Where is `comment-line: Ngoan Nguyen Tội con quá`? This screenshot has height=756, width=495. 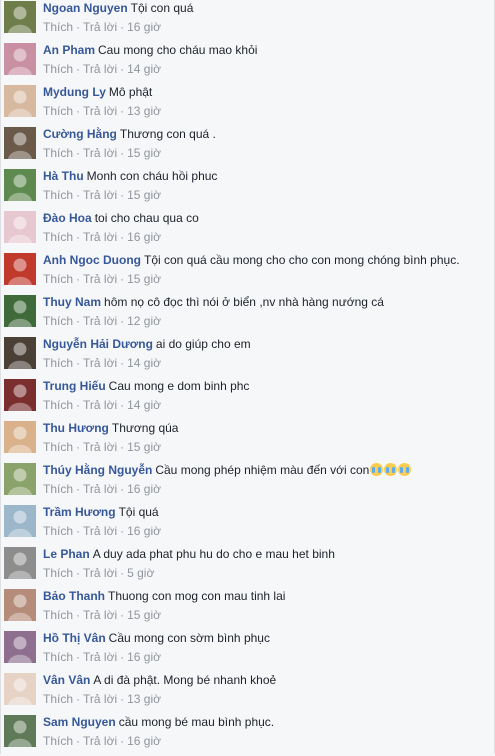
comment-line: Ngoan Nguyen Tội con quá is located at coordinates (266, 8).